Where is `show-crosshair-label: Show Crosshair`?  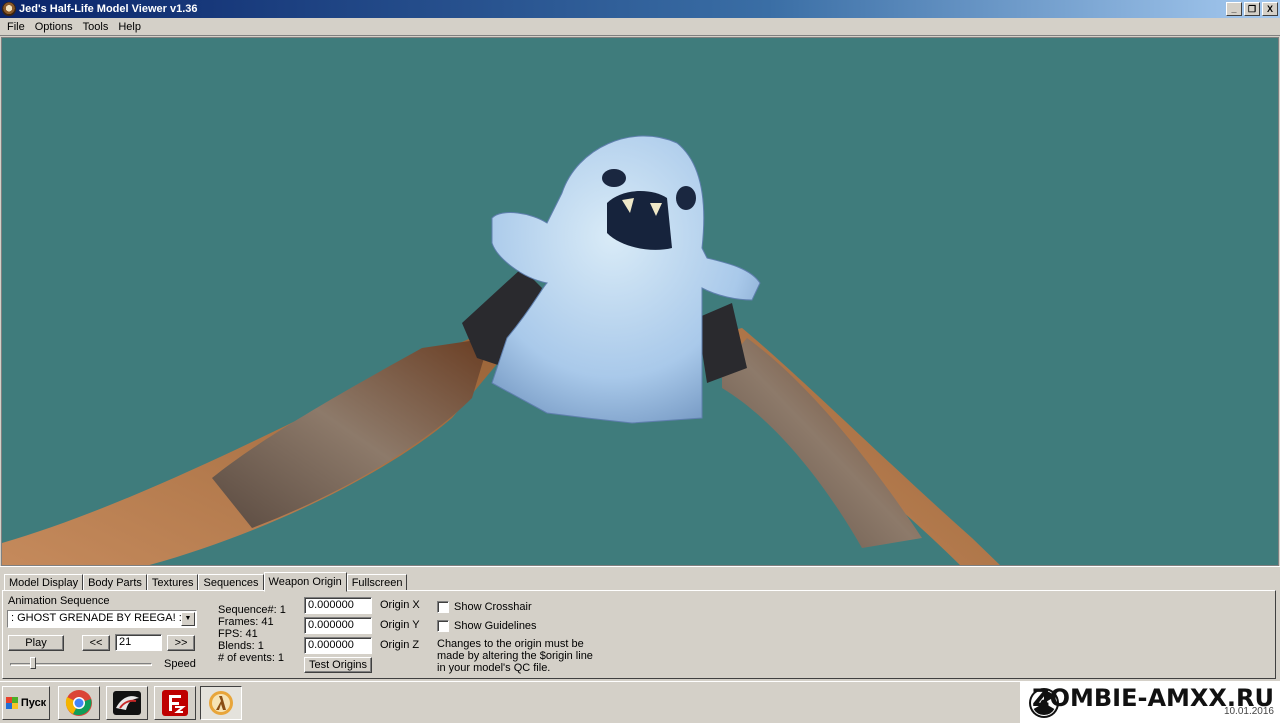 show-crosshair-label: Show Crosshair is located at coordinates (493, 607).